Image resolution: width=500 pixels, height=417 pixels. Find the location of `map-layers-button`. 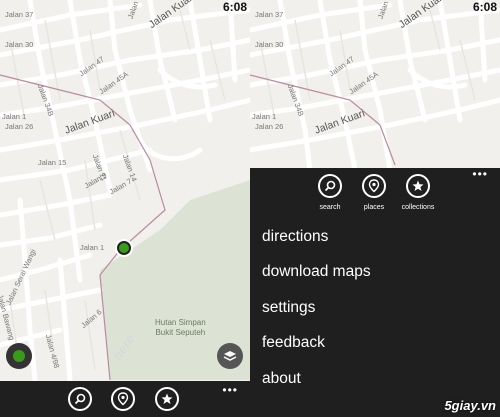

map-layers-button is located at coordinates (230, 356).